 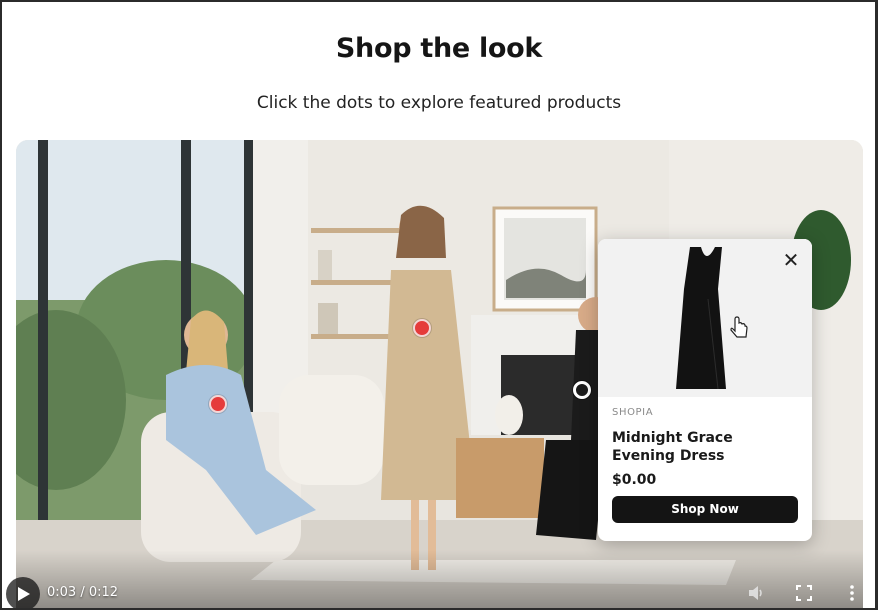 I want to click on fullscreen-icon, so click(x=804, y=593).